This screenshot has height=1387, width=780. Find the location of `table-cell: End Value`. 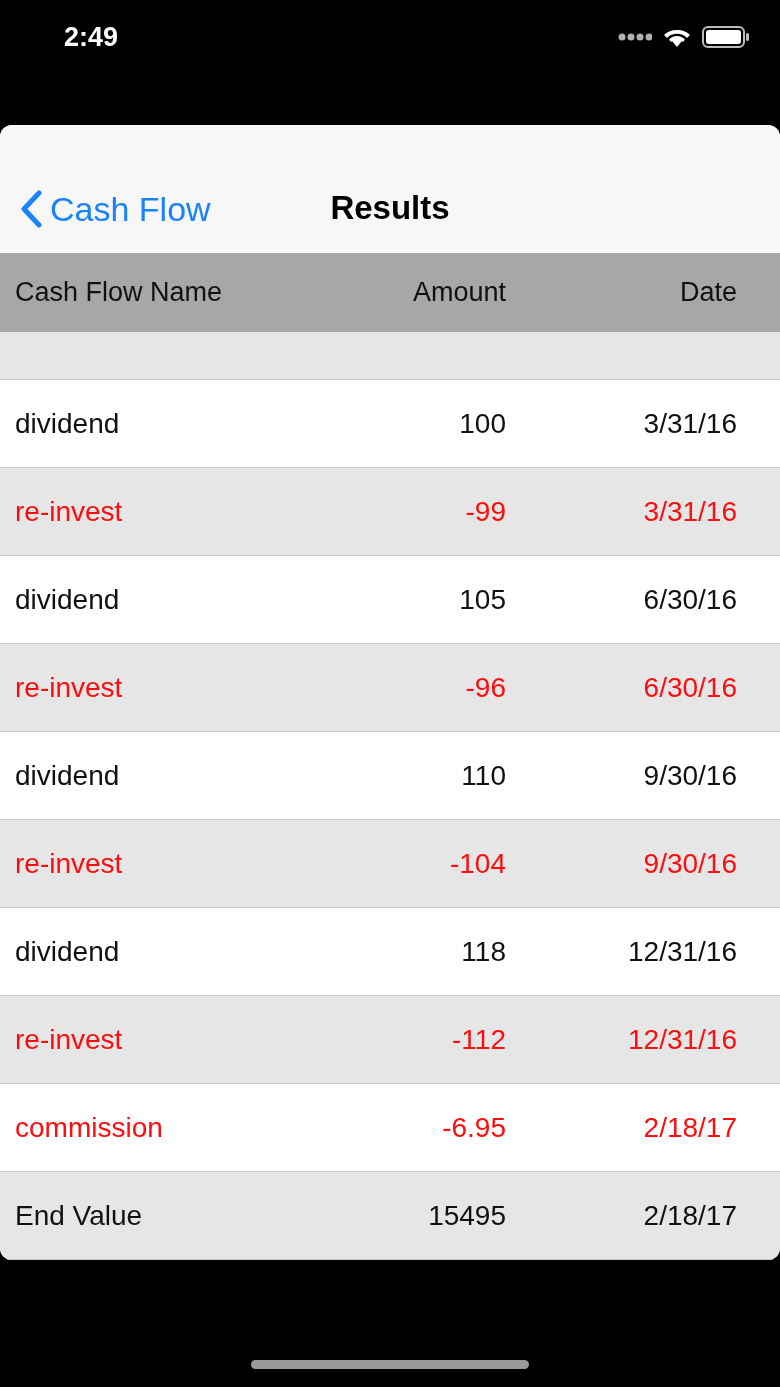

table-cell: End Value is located at coordinates (79, 1215).